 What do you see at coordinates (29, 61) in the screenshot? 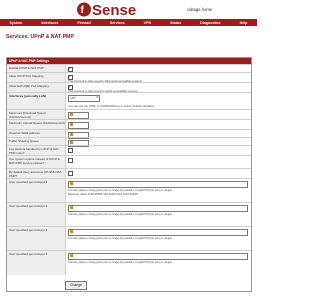
I see `panel-title: UPnP & NAT-PMP Settings` at bounding box center [29, 61].